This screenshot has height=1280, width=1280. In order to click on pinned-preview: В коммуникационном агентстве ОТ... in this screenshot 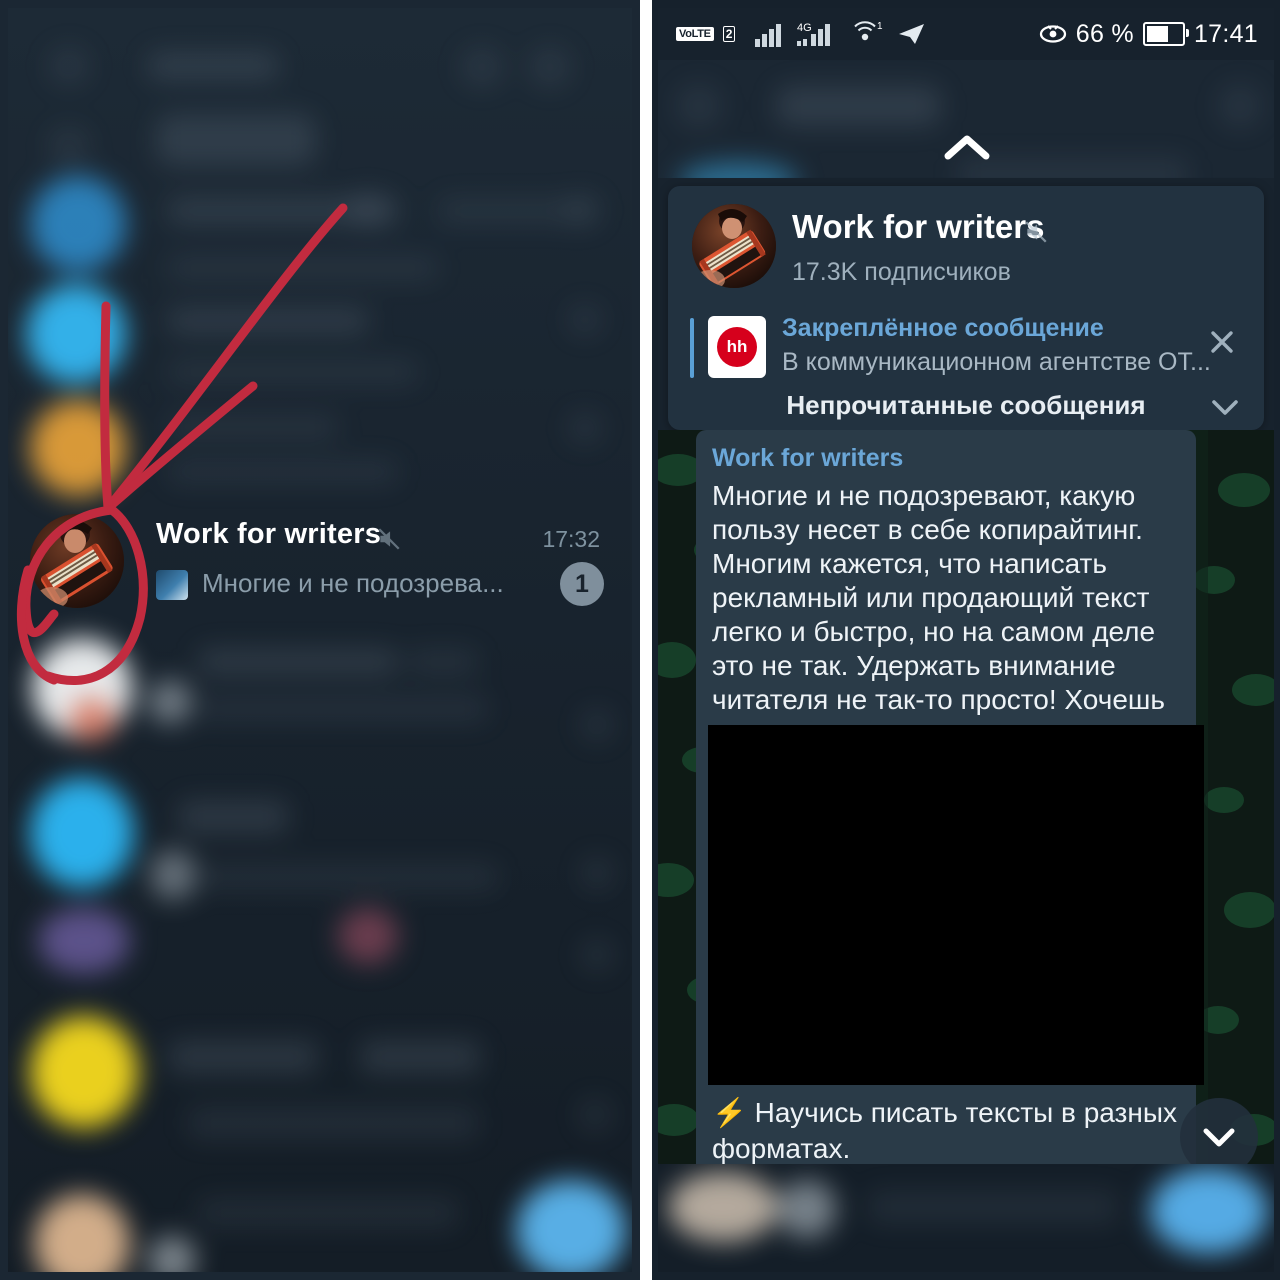, I will do `click(996, 362)`.